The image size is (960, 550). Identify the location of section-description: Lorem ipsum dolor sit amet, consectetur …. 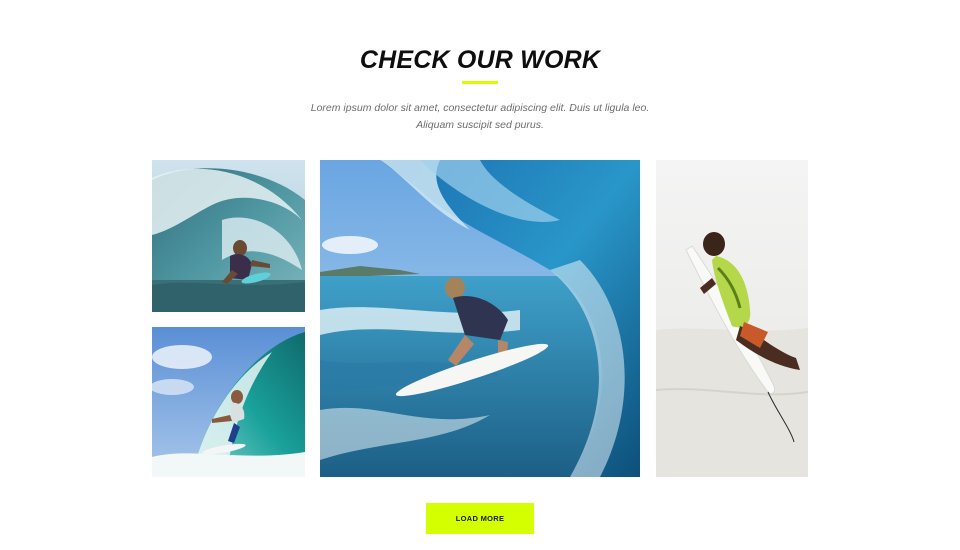
(480, 117).